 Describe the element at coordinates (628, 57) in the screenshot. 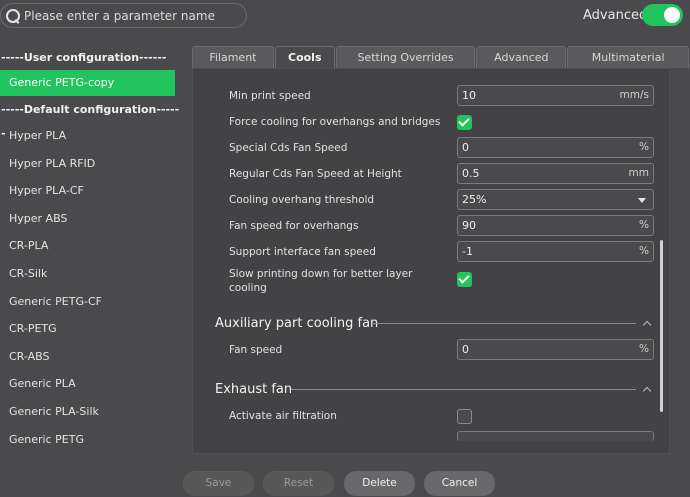

I see `tab-multimaterial: Multimaterial` at that location.